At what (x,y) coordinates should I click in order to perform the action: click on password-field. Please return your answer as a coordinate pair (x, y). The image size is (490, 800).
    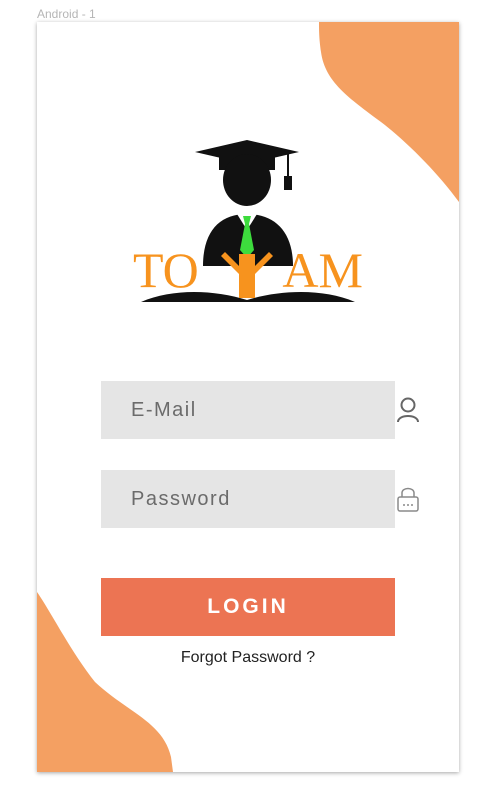
    Looking at the image, I should click on (260, 499).